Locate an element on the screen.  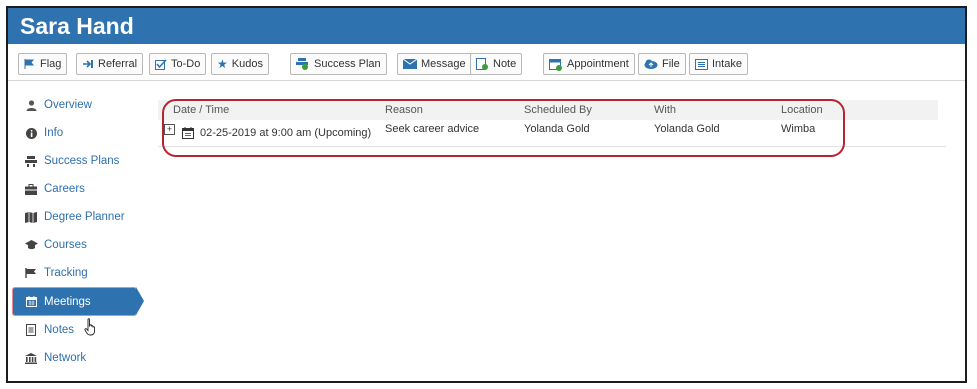
annotation-highlight-oval is located at coordinates (503, 128).